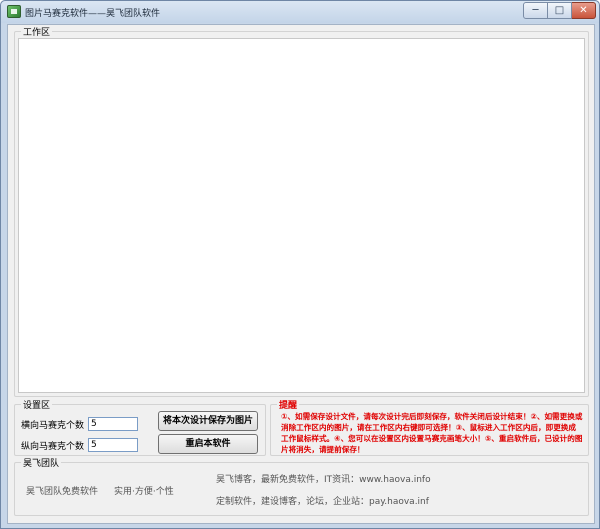  Describe the element at coordinates (62, 492) in the screenshot. I see `team-free-software-text: 昊飞团队免费软件` at that location.